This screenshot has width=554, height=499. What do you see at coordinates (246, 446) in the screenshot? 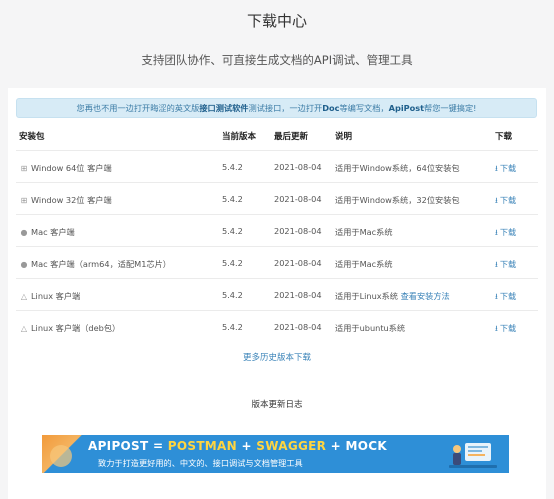
I see `banner-title-plus: +` at bounding box center [246, 446].